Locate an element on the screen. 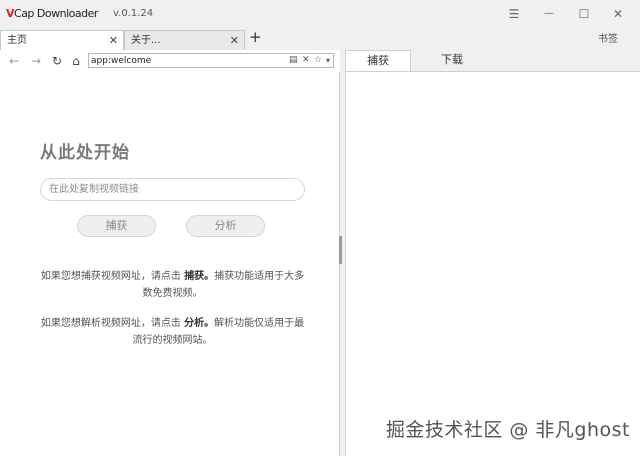 Image resolution: width=640 pixels, height=456 pixels. title-bar: VCap Downloader v.0.1.24 ☰ — ☐ ✕ is located at coordinates (320, 15).